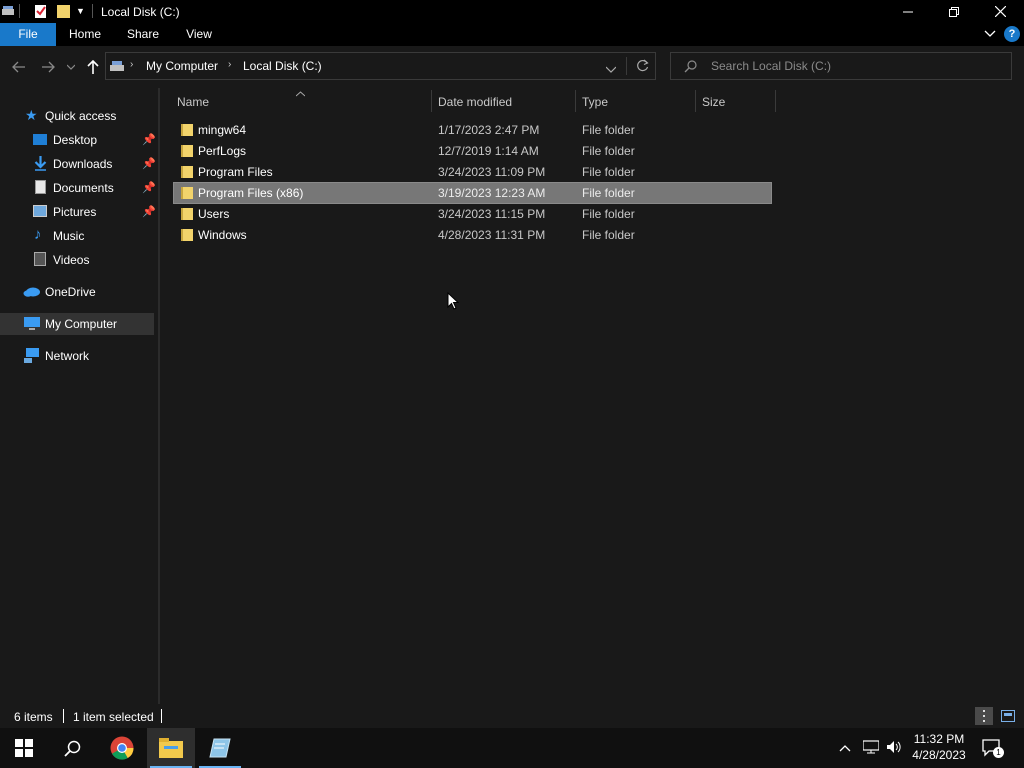  What do you see at coordinates (171, 748) in the screenshot?
I see `file-explorer-taskbar-button` at bounding box center [171, 748].